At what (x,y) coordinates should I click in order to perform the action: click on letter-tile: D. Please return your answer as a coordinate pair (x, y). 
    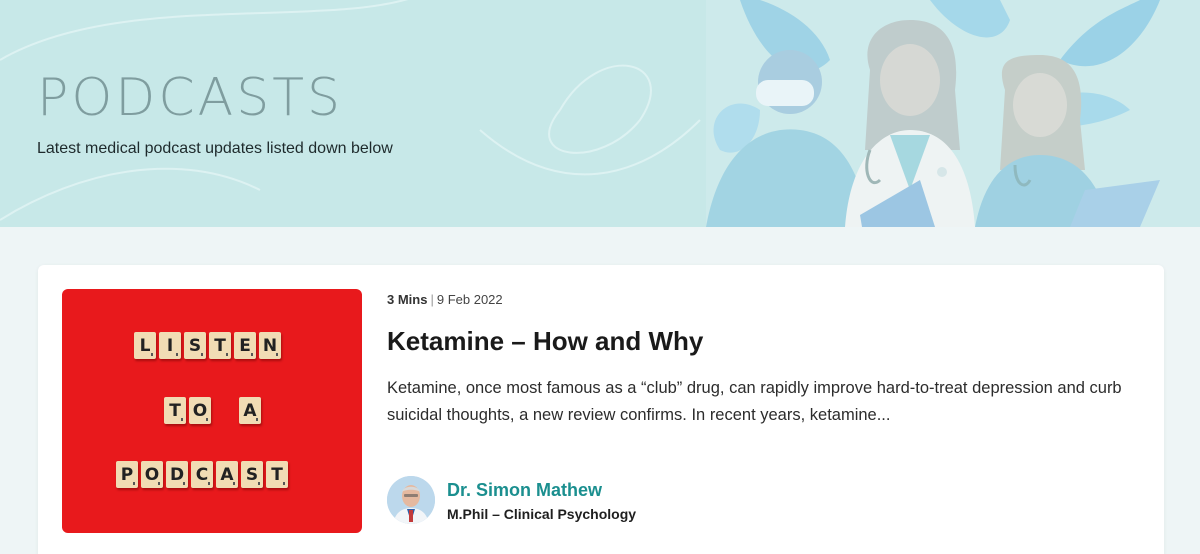
    Looking at the image, I should click on (177, 474).